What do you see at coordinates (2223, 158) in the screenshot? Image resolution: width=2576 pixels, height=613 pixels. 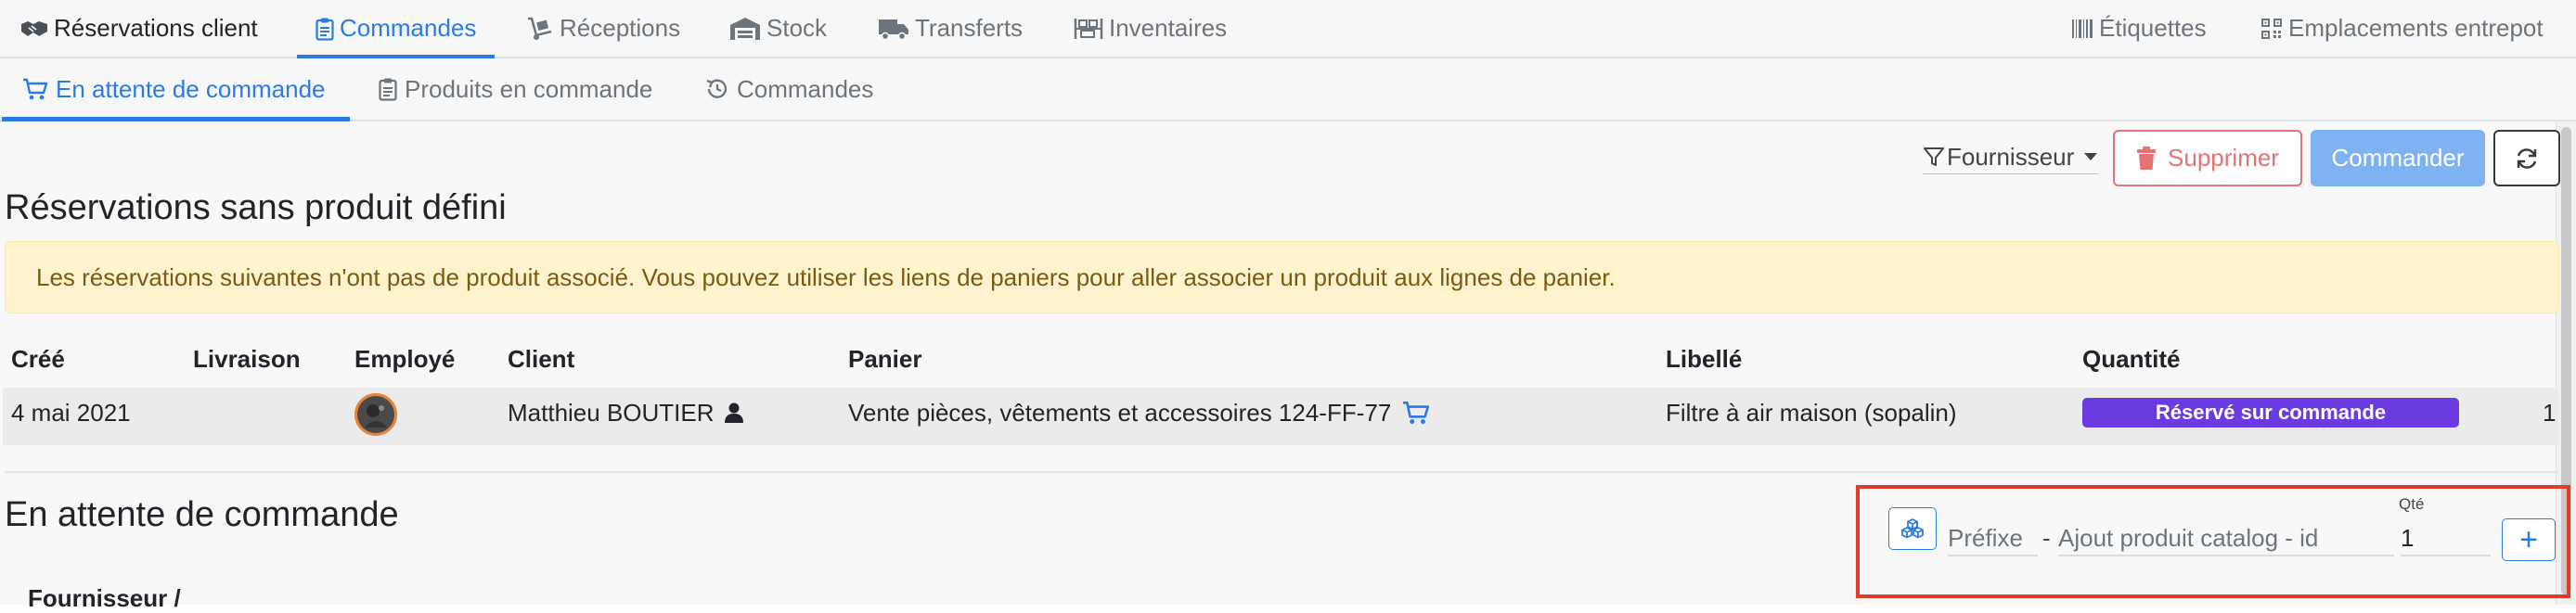 I see `delete-button-label: Supprimer` at bounding box center [2223, 158].